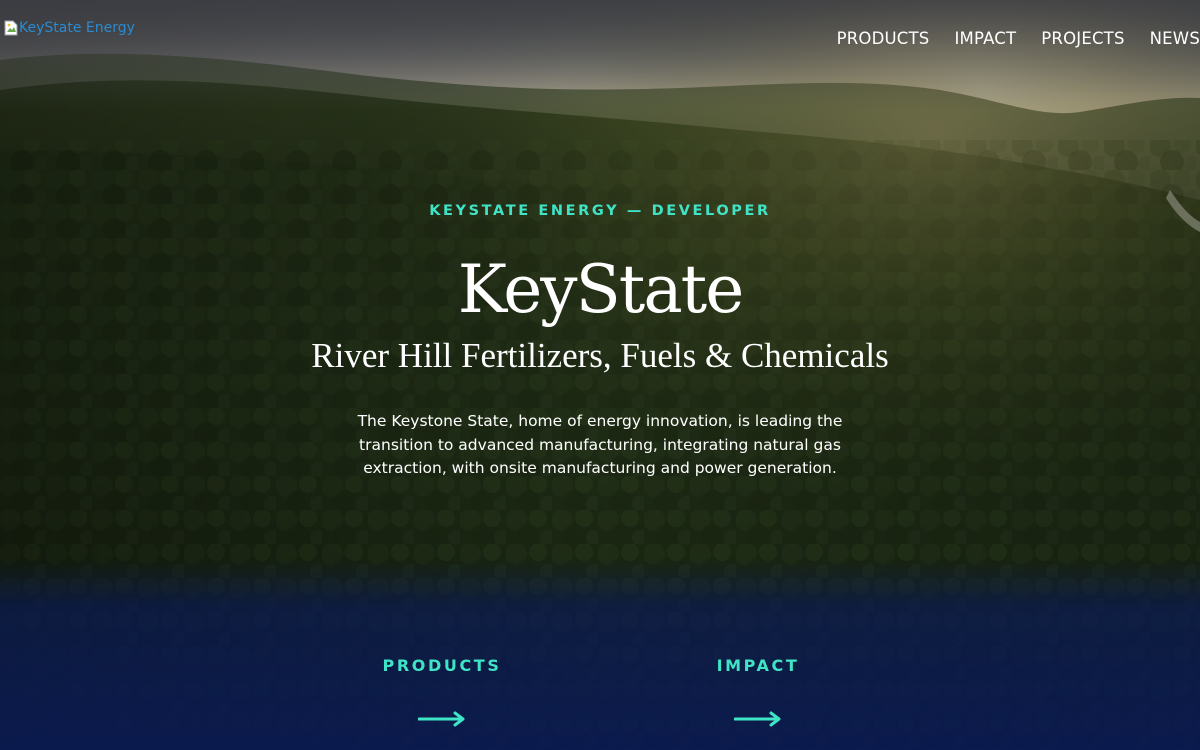  What do you see at coordinates (77, 28) in the screenshot?
I see `logo-alt-text: KeyState Energy` at bounding box center [77, 28].